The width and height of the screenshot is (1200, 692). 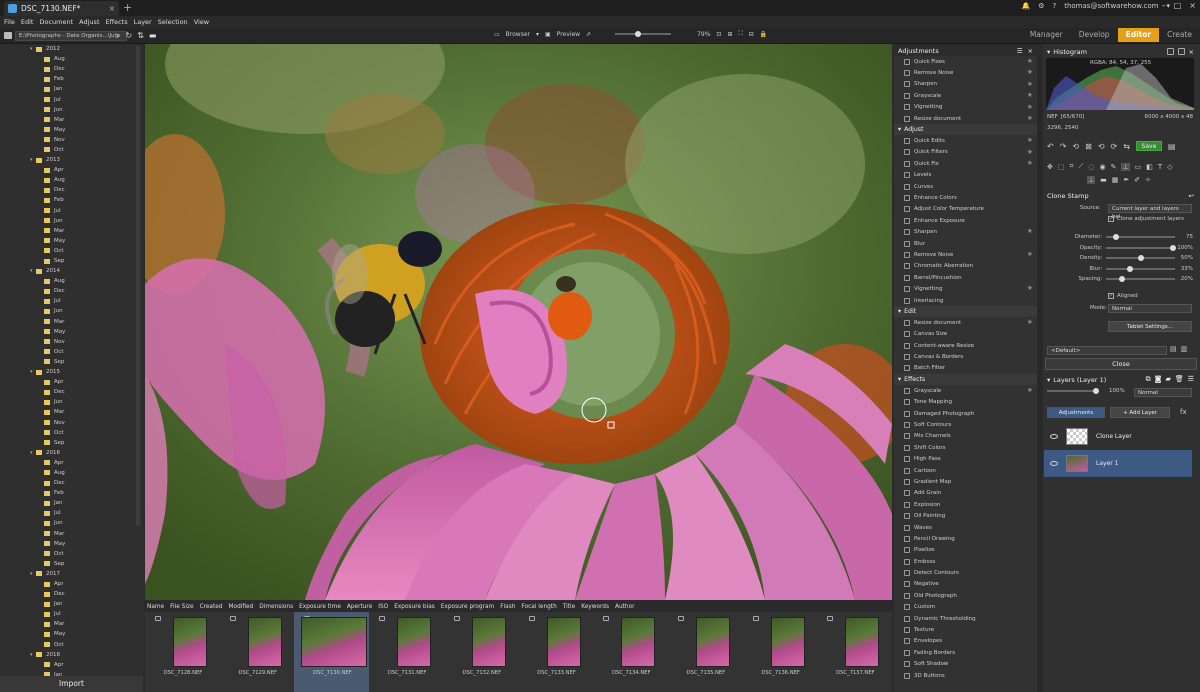 I want to click on actual-size-icon: ⊞, so click(x=729, y=34).